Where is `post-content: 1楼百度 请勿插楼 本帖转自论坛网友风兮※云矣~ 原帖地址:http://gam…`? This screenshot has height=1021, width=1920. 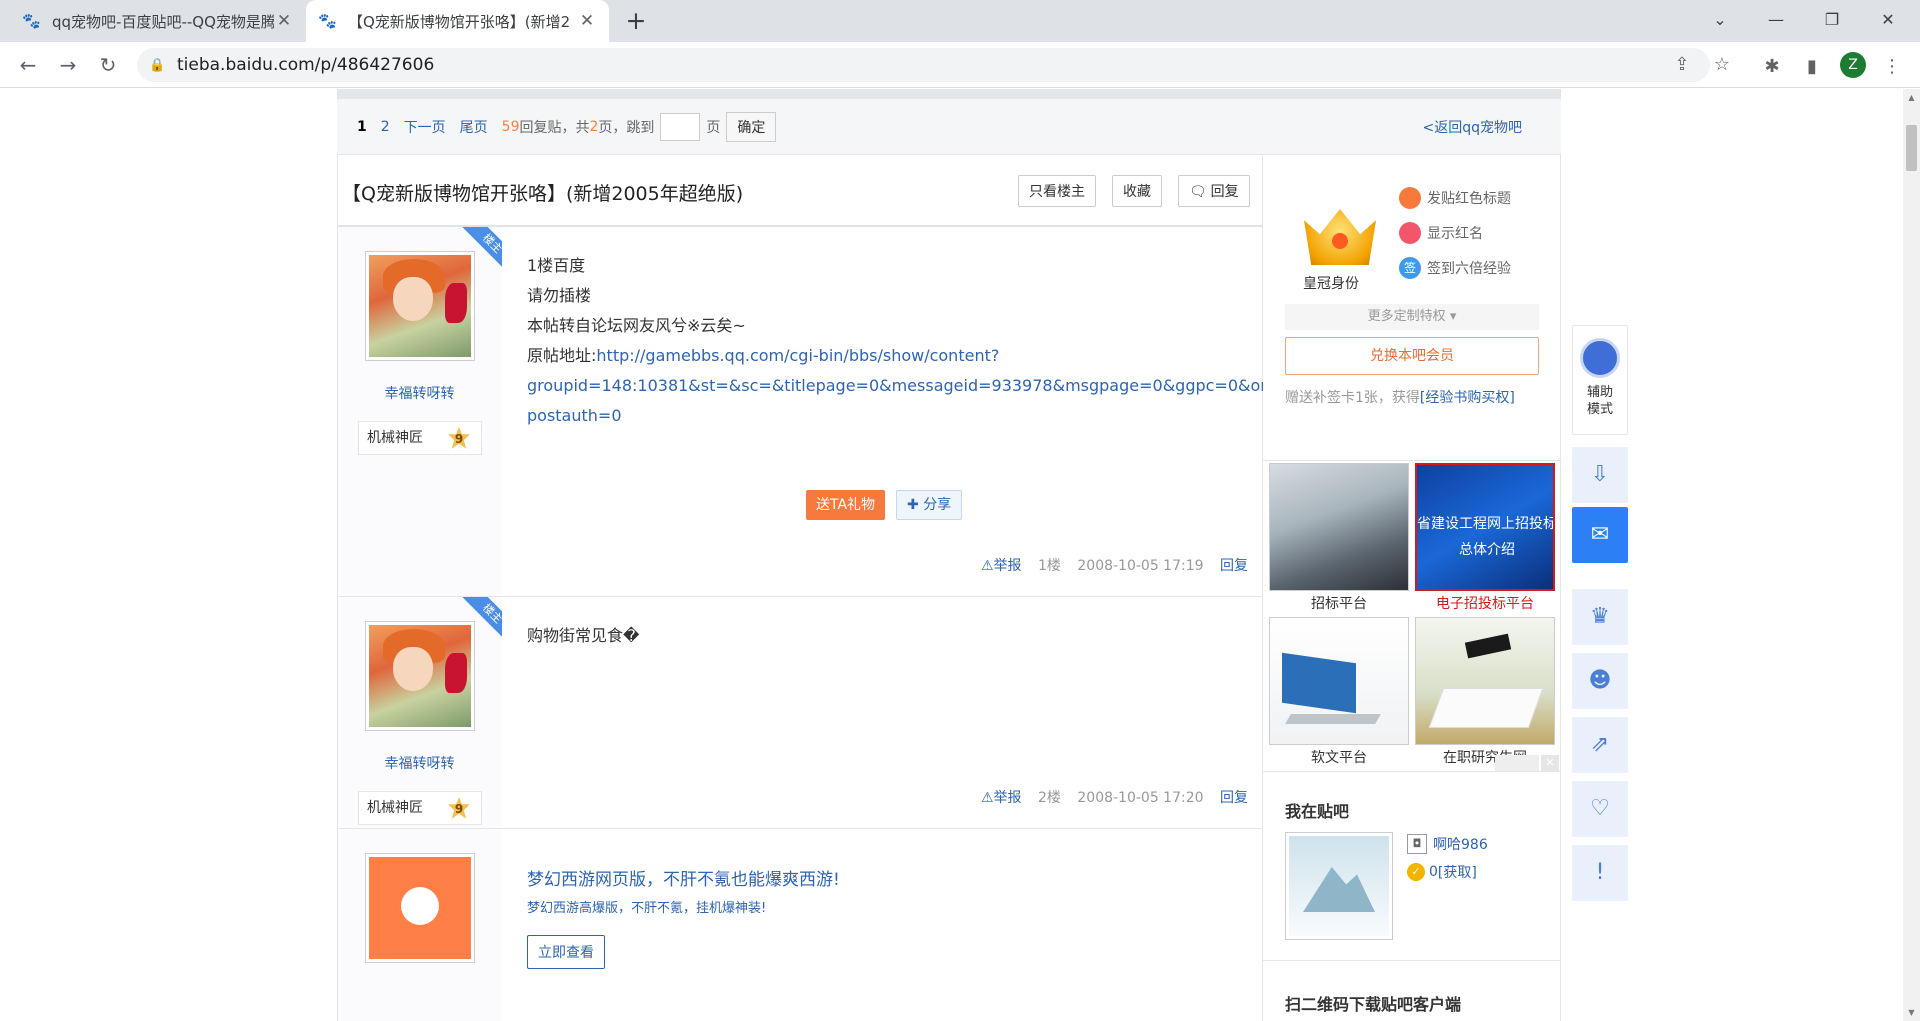
post-content: 1楼百度 请勿插楼 本帖转自论坛网友风兮※云矣~ 原帖地址:http://gam… is located at coordinates (905, 341).